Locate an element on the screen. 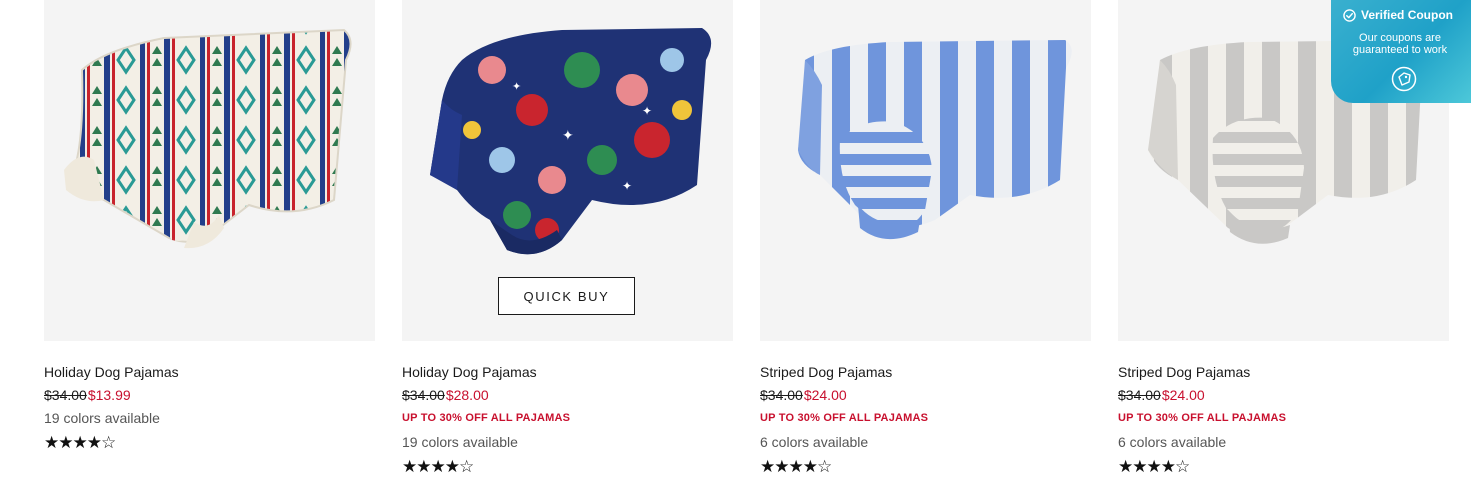  coupon-header: Verified Coupon is located at coordinates (1404, 15).